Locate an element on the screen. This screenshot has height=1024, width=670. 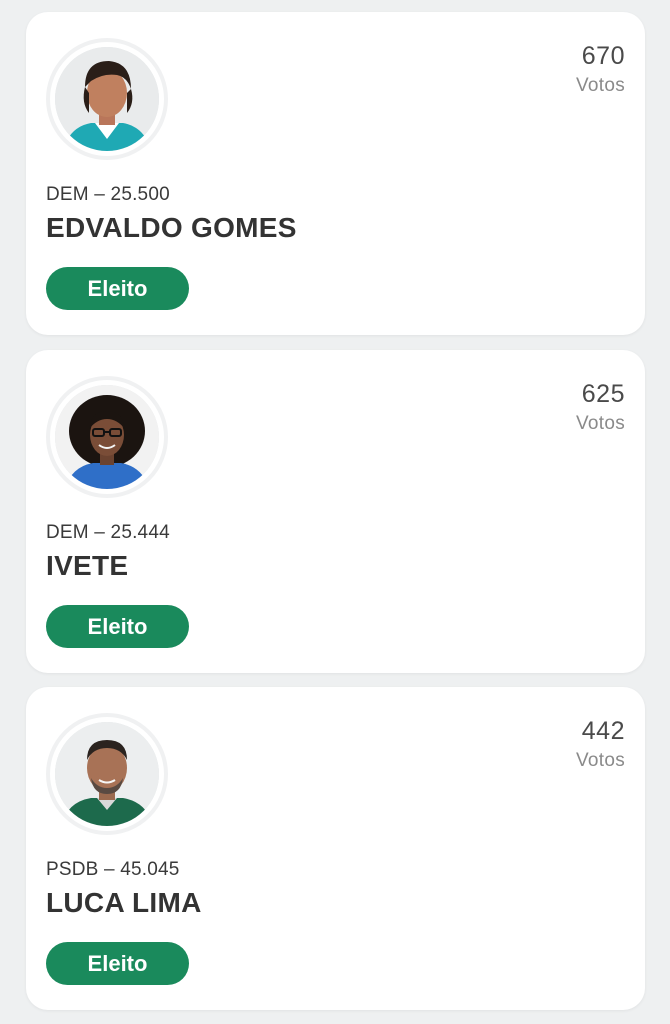
candidate-name: EDVALDO GOMES is located at coordinates (171, 227).